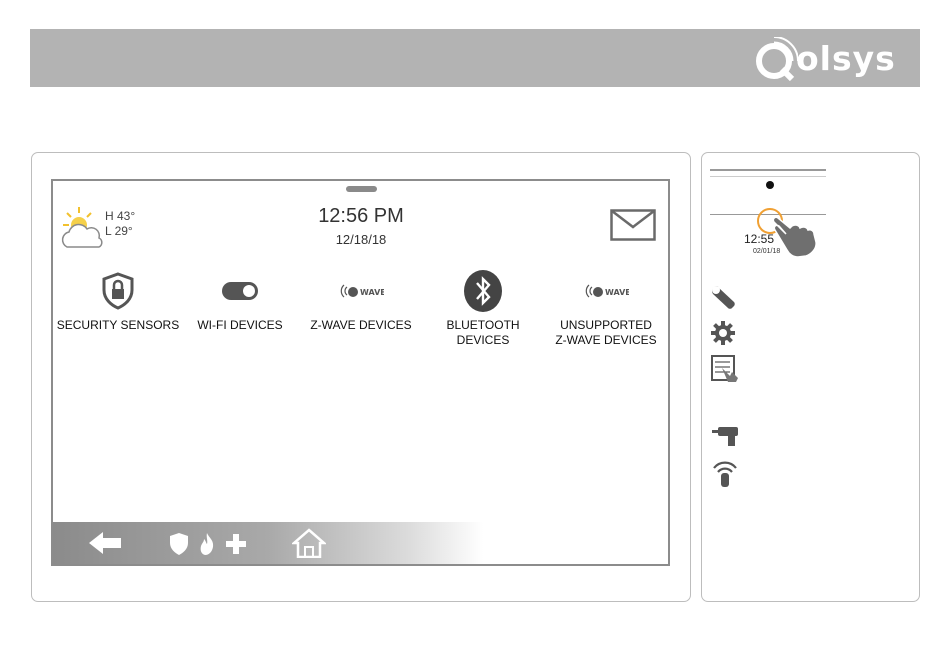 The image size is (950, 653). I want to click on medical-cross-icon, so click(236, 544).